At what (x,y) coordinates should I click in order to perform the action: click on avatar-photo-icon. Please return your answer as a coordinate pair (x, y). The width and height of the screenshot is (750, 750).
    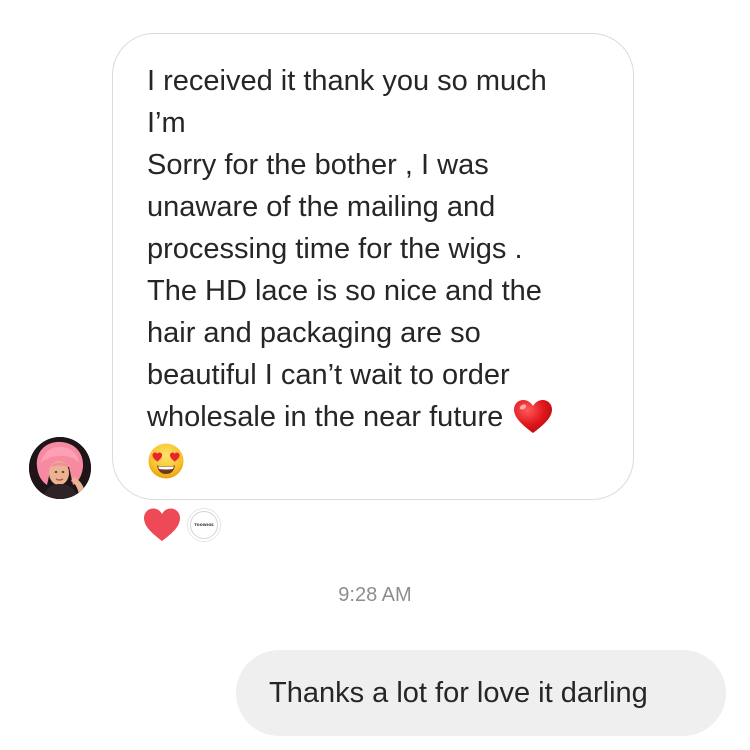
    Looking at the image, I should click on (60, 468).